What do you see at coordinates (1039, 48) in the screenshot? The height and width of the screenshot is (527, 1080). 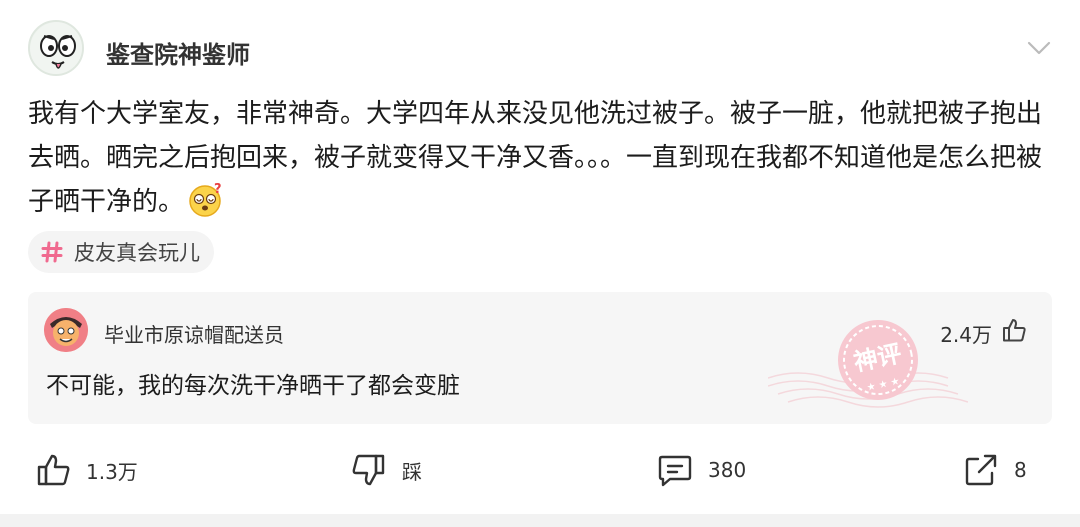 I see `chevron-down-icon` at bounding box center [1039, 48].